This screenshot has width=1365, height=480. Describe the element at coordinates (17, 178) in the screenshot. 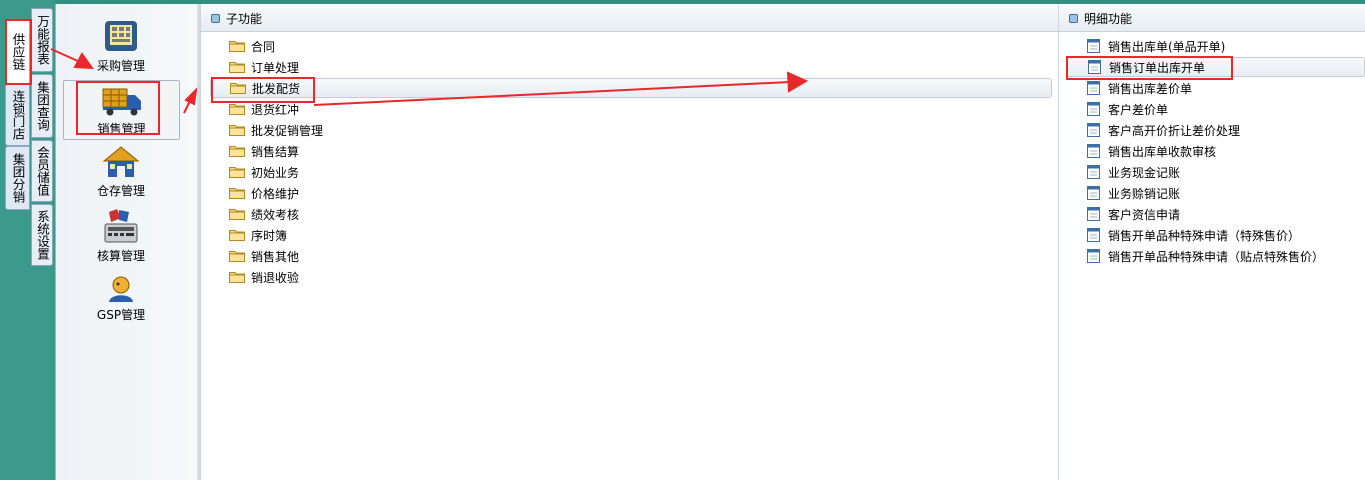

I see `vtab-group-distribution: 集团分销` at that location.